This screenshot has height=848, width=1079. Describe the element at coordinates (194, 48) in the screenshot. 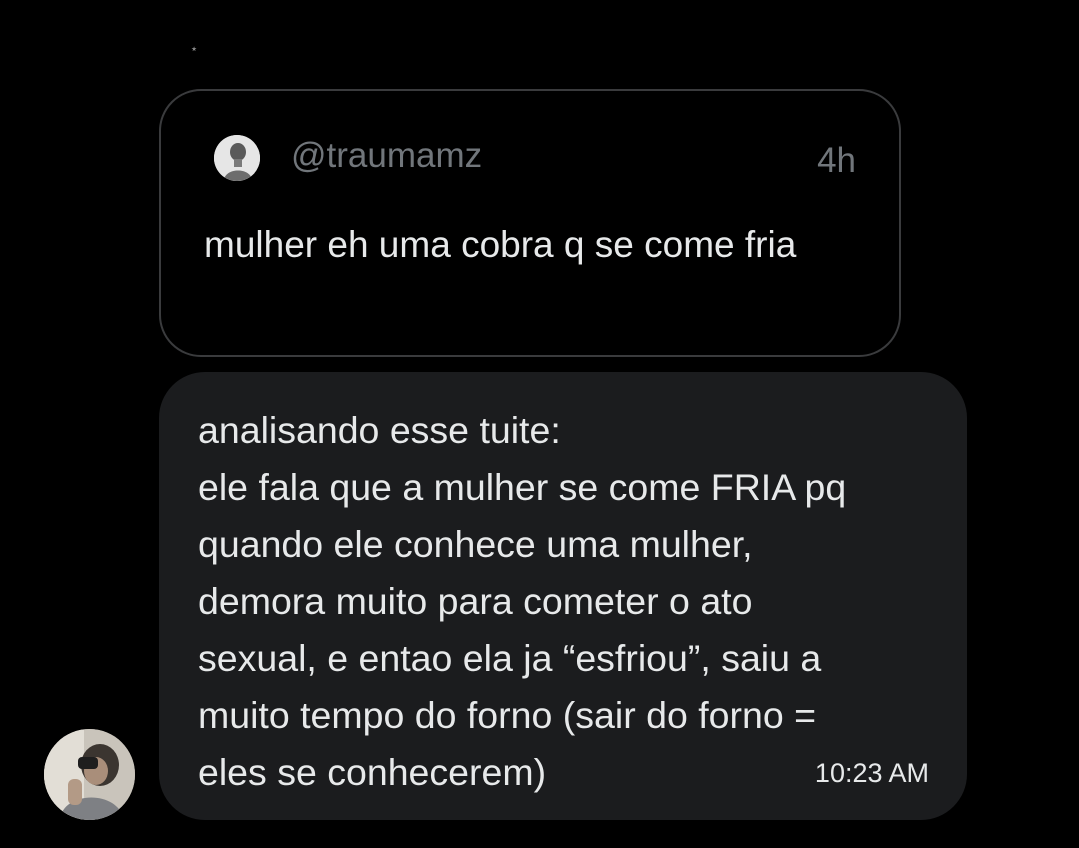

I see `sparkle-icon: ⋆` at that location.